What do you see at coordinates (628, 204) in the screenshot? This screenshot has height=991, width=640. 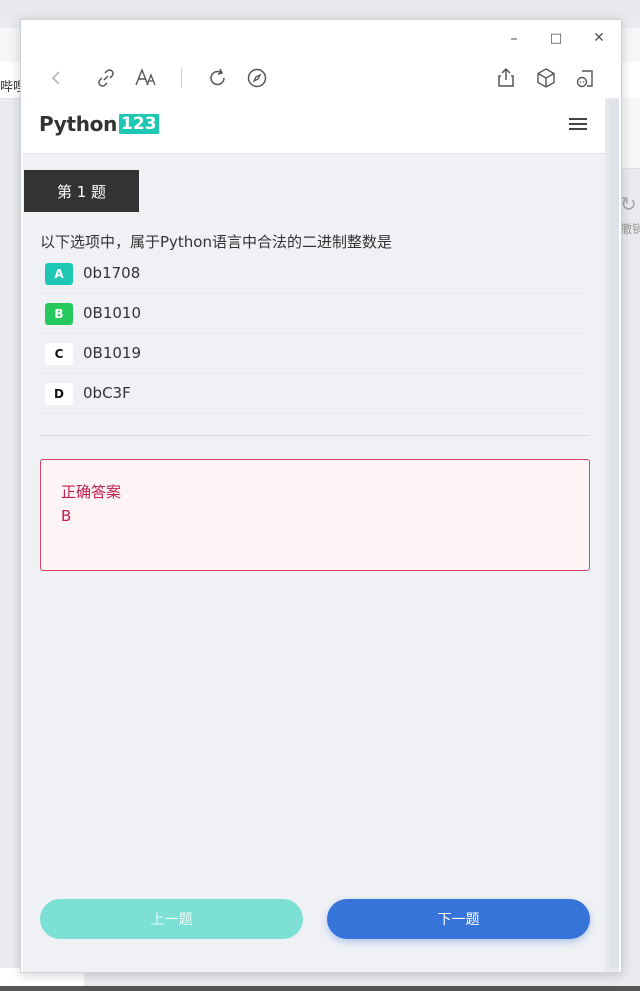 I see `undo-icon: ↻` at bounding box center [628, 204].